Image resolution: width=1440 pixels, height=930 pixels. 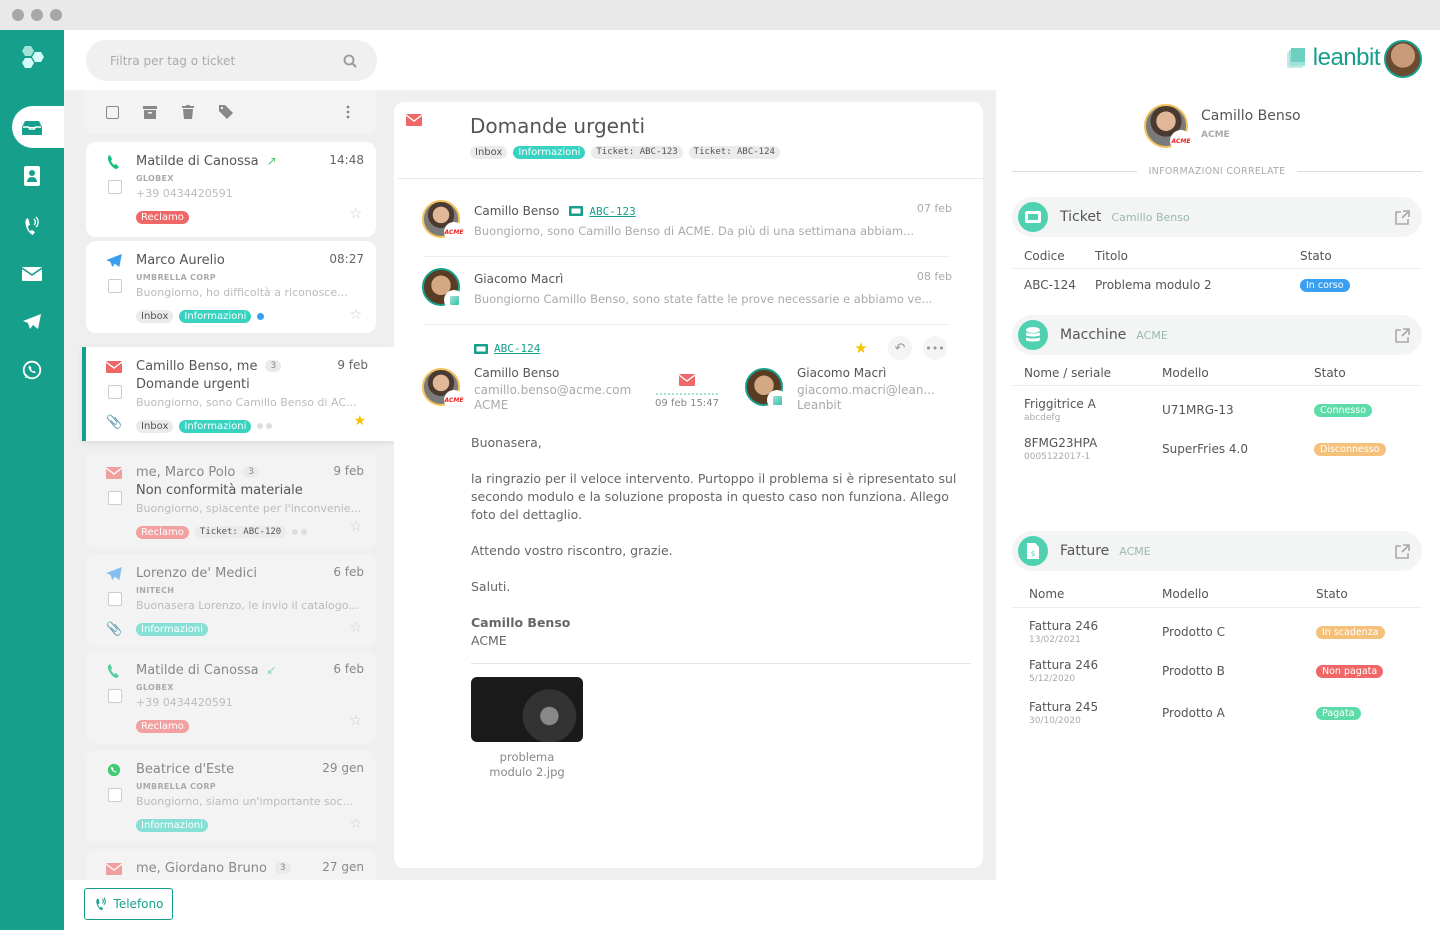 I want to click on window-minimize-button, so click(x=37, y=15).